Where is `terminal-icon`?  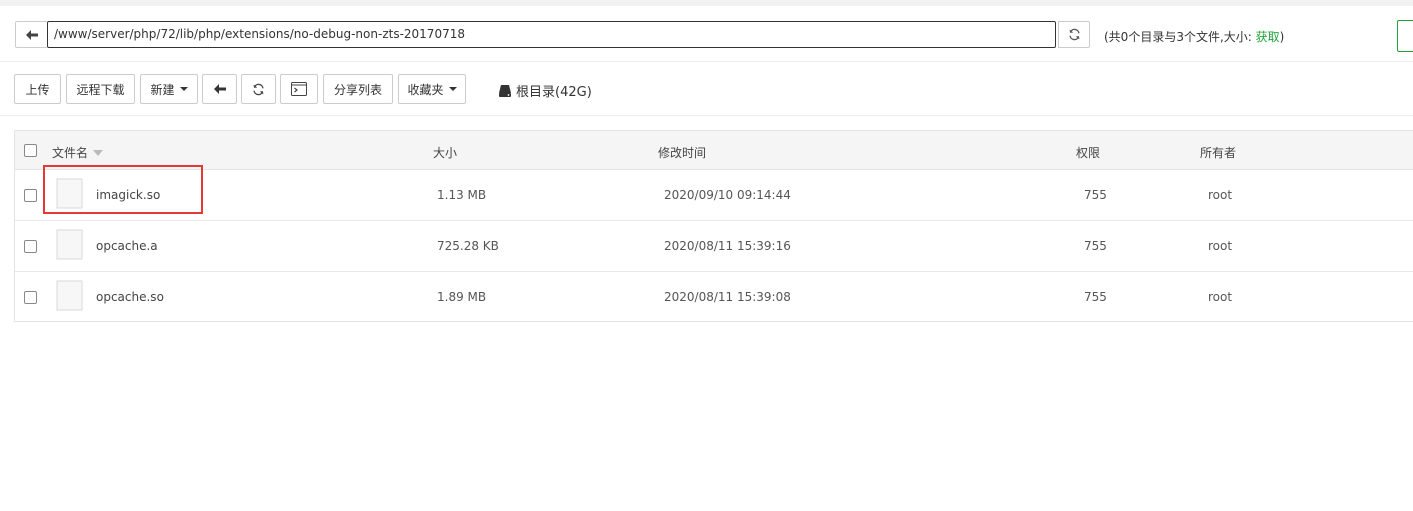 terminal-icon is located at coordinates (299, 89).